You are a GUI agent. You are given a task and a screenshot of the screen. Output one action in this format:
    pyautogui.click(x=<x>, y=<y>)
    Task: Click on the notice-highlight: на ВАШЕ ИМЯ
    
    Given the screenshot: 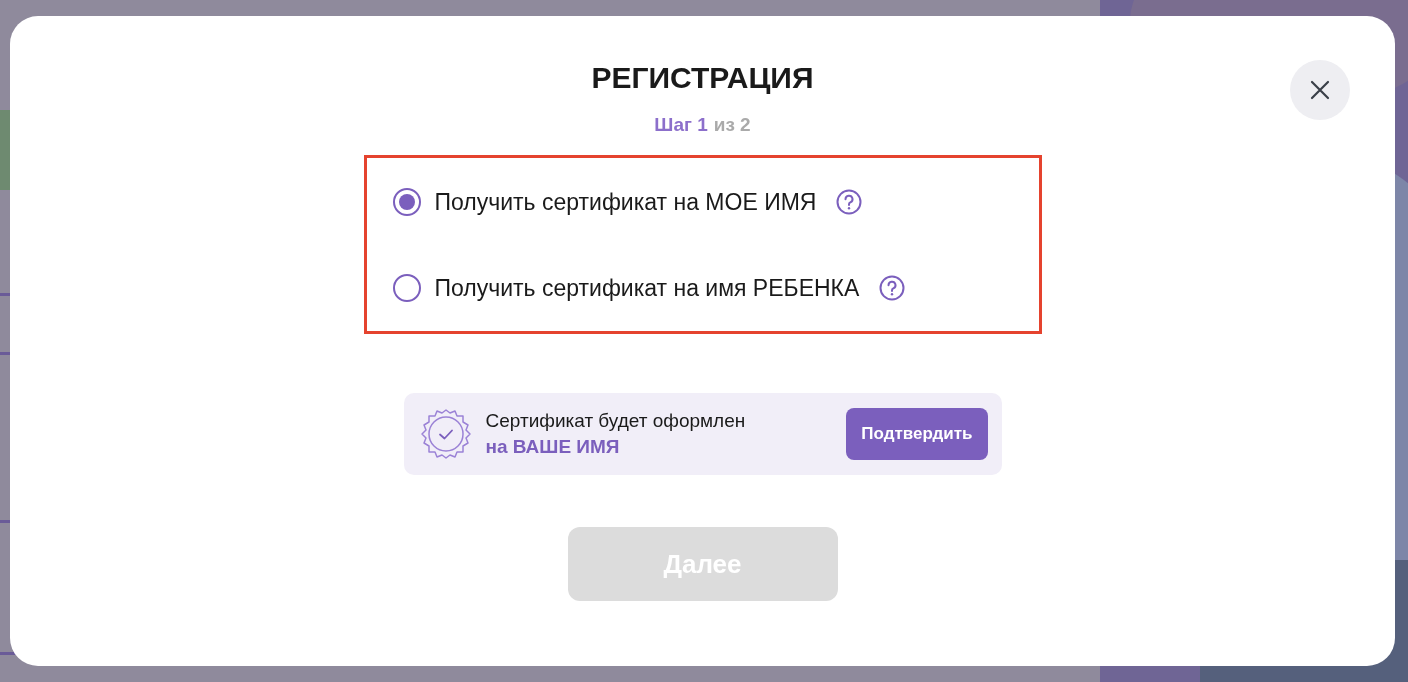 What is the action you would take?
    pyautogui.click(x=553, y=447)
    